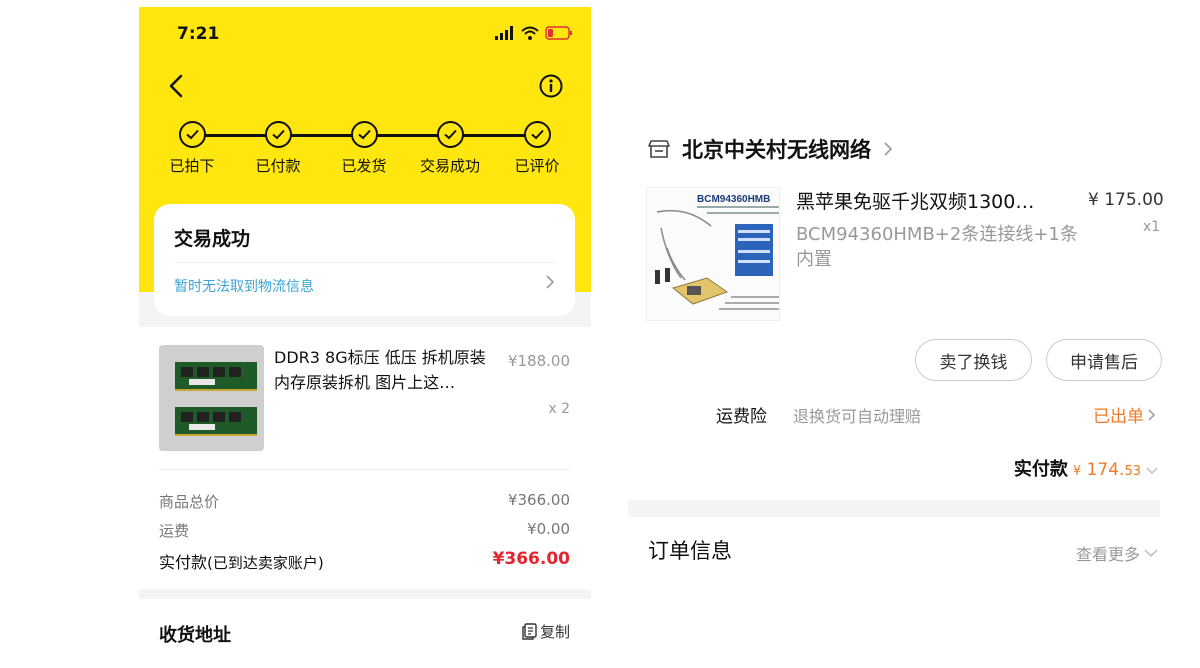  Describe the element at coordinates (183, 562) in the screenshot. I see `total-label: 实付款` at that location.